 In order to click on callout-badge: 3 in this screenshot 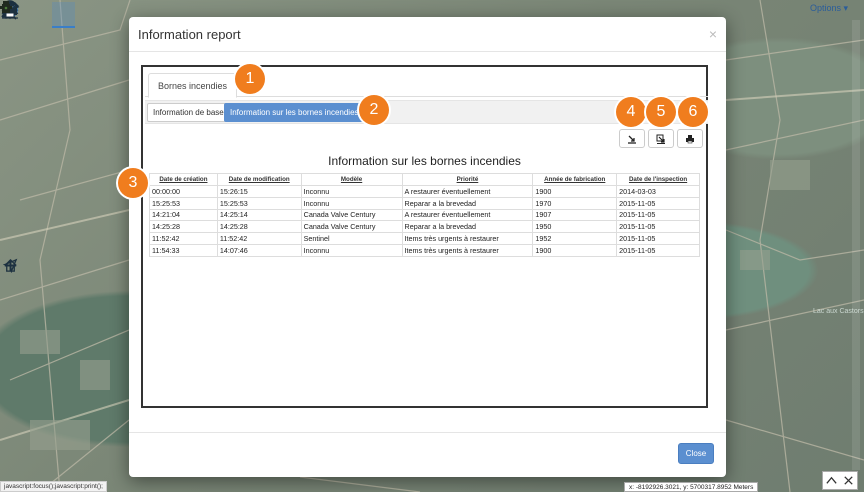, I will do `click(133, 183)`.